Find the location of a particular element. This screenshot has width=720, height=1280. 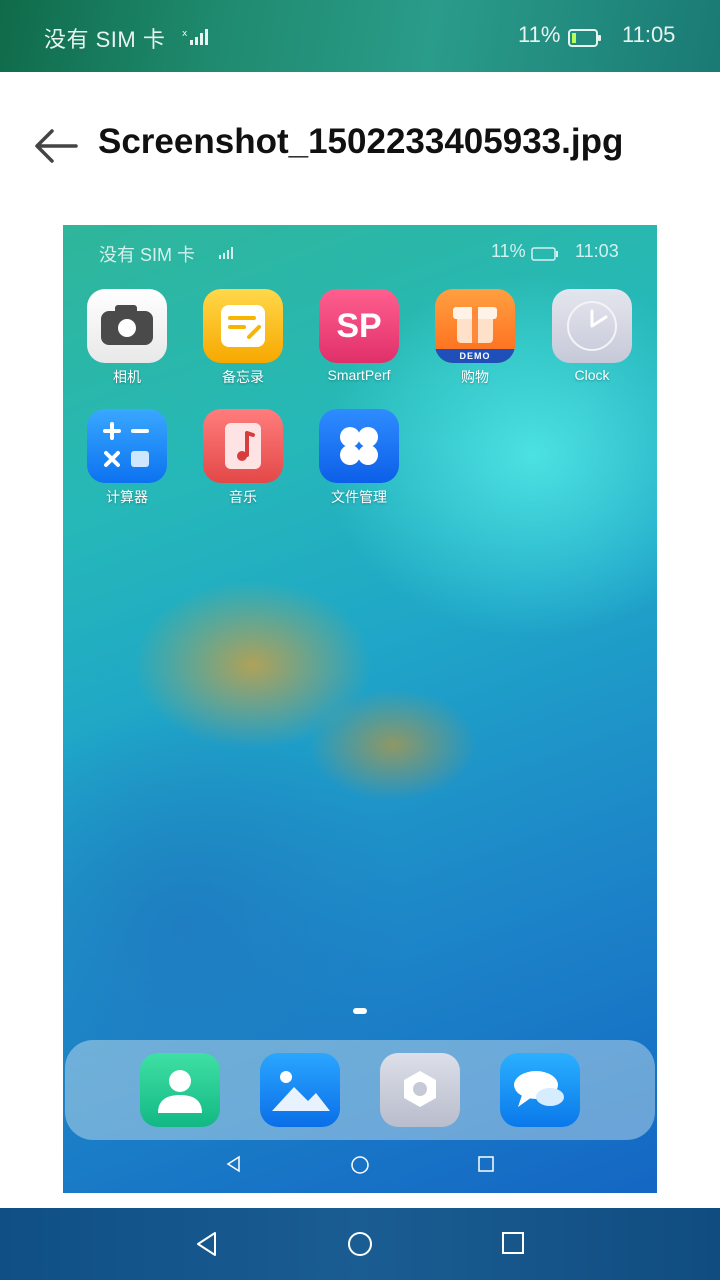

app-camera: 相机 is located at coordinates (127, 338).